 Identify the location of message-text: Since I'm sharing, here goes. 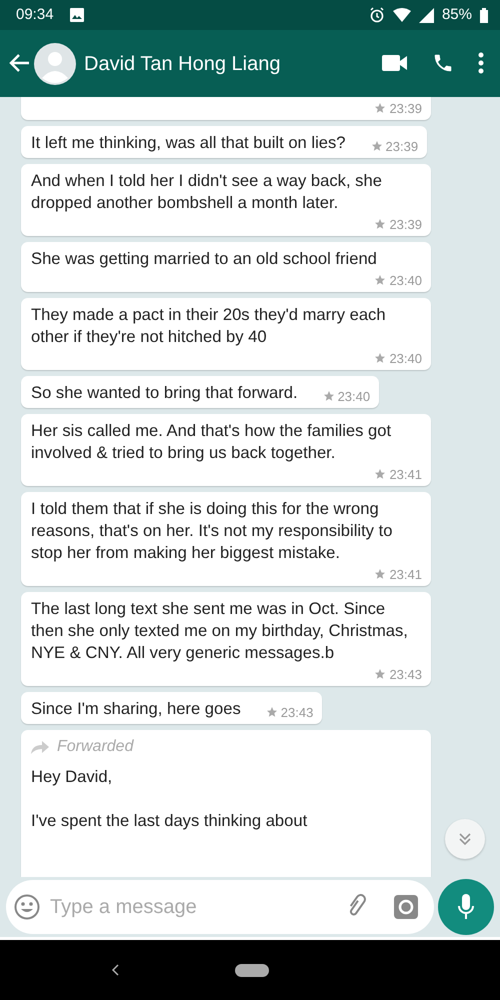
(136, 709).